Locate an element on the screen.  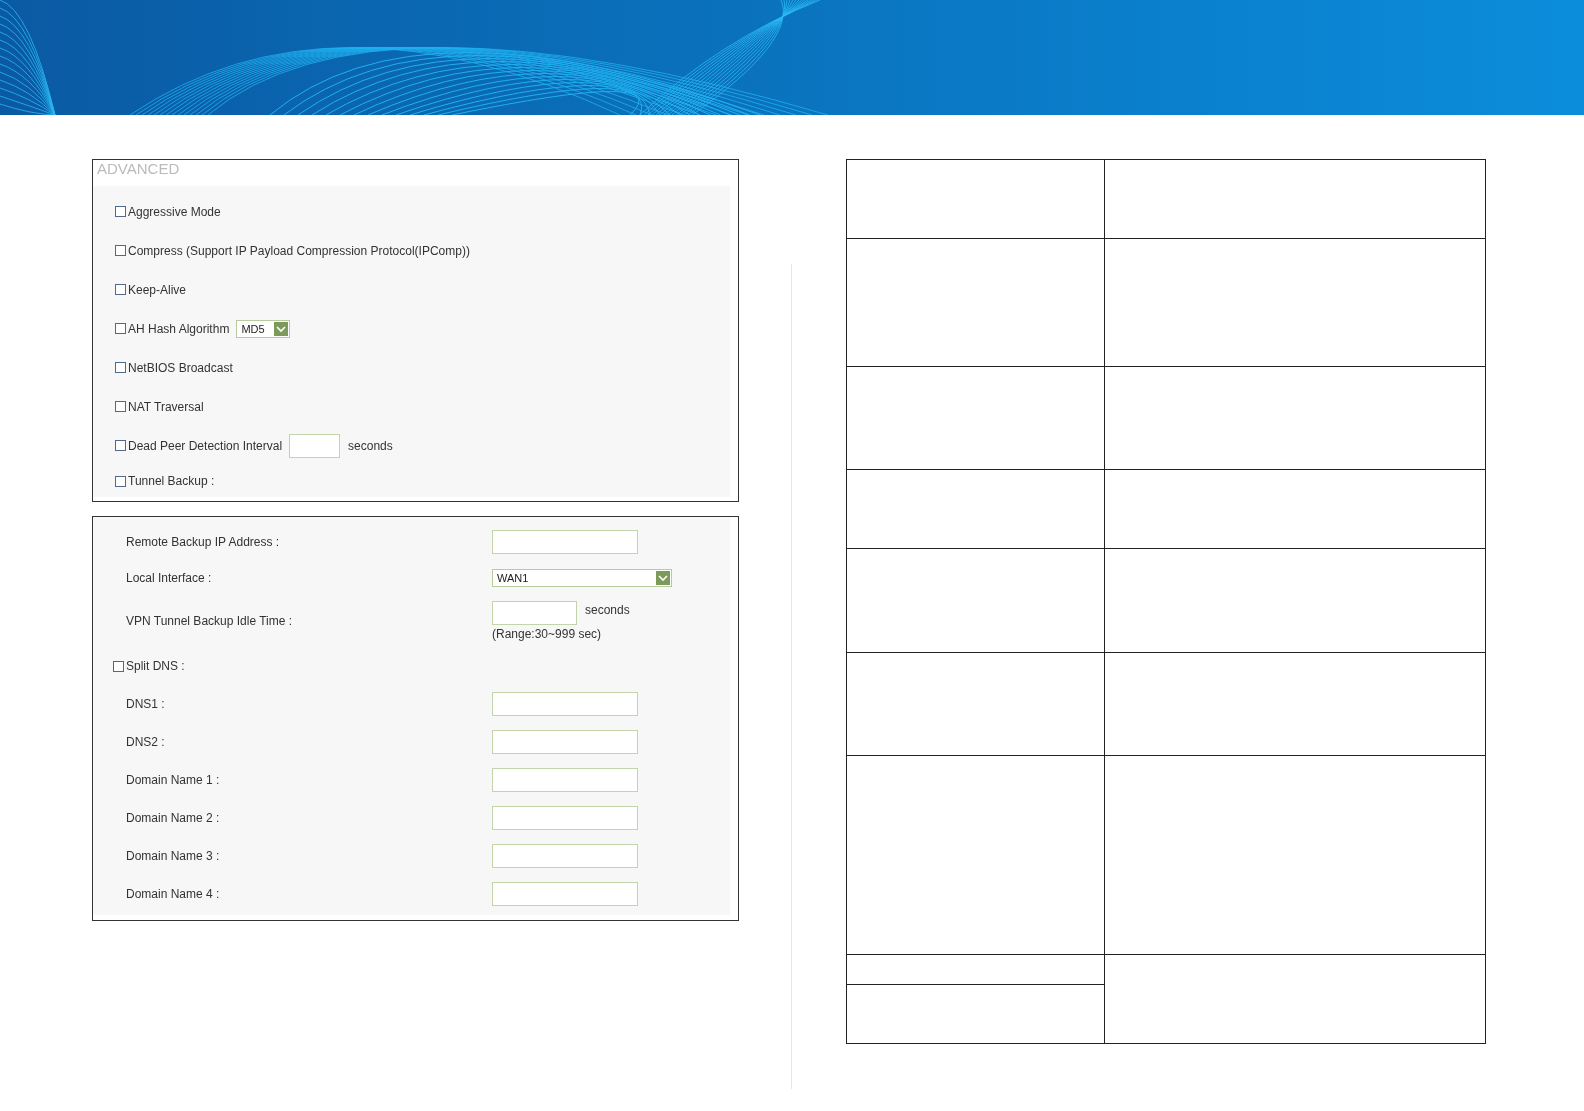
field-label: Domain Name 3 : is located at coordinates (173, 856).